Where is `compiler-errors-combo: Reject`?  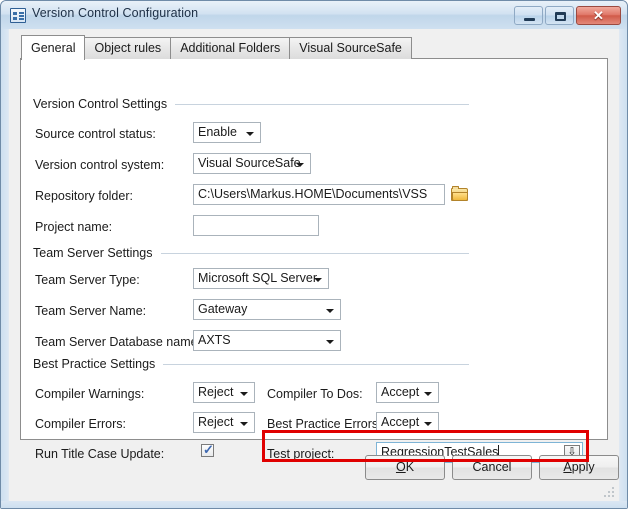 compiler-errors-combo: Reject is located at coordinates (224, 422).